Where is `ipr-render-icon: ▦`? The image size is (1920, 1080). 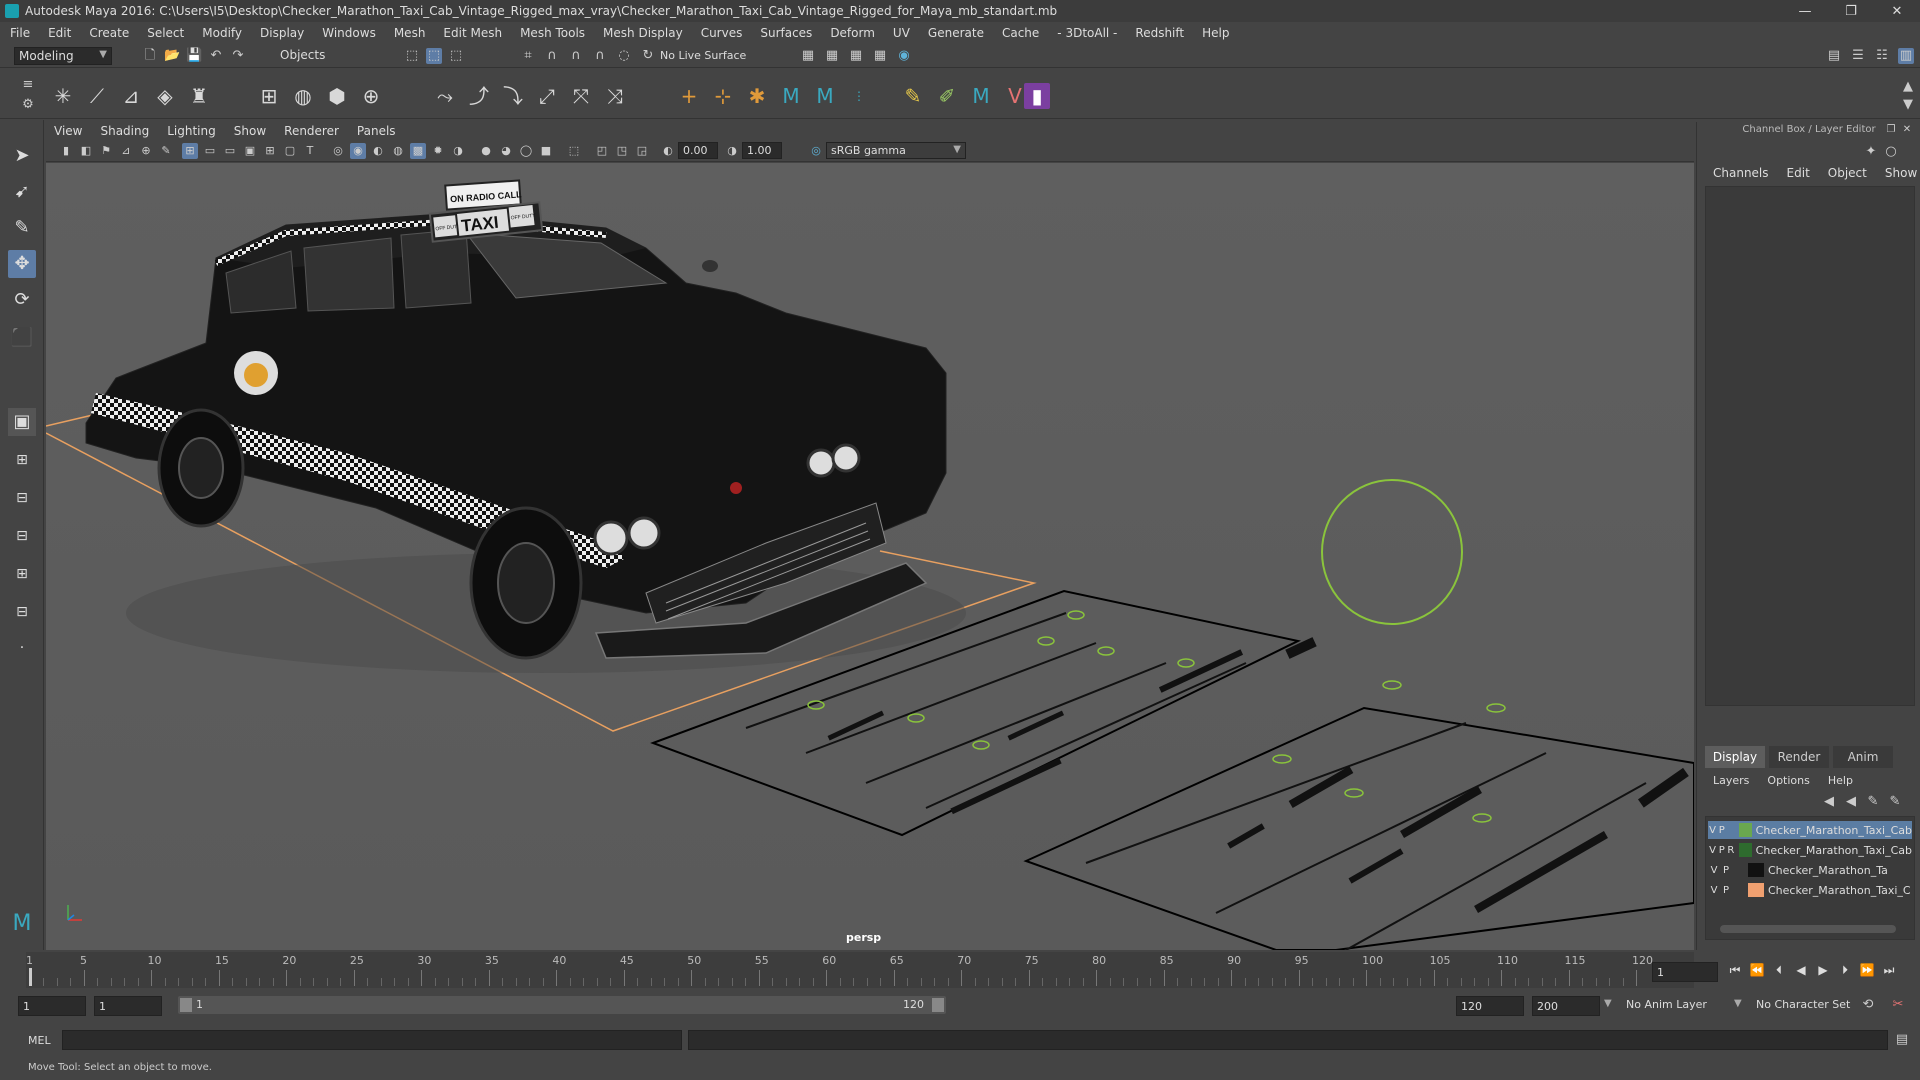
ipr-render-icon: ▦ is located at coordinates (856, 56).